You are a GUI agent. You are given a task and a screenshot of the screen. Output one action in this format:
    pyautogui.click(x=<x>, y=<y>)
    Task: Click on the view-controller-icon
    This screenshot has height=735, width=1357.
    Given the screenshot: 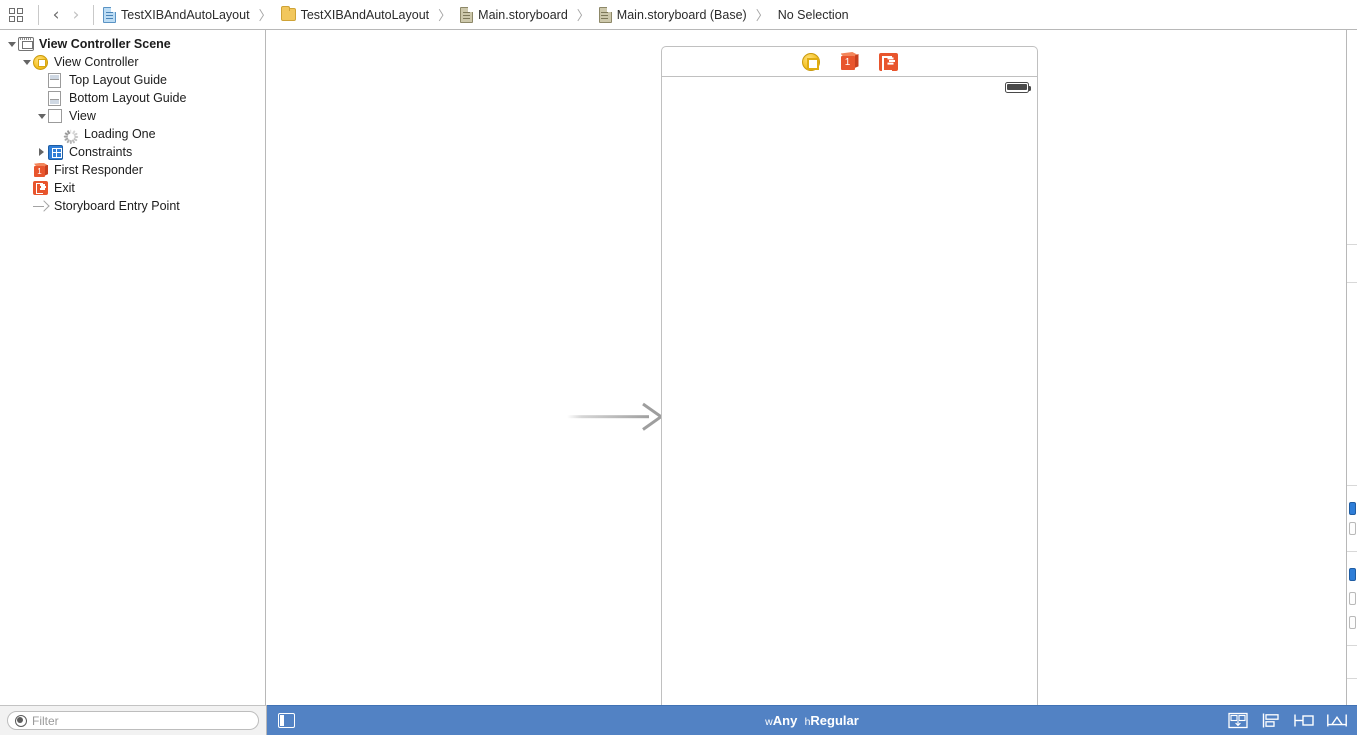 What is the action you would take?
    pyautogui.click(x=41, y=62)
    